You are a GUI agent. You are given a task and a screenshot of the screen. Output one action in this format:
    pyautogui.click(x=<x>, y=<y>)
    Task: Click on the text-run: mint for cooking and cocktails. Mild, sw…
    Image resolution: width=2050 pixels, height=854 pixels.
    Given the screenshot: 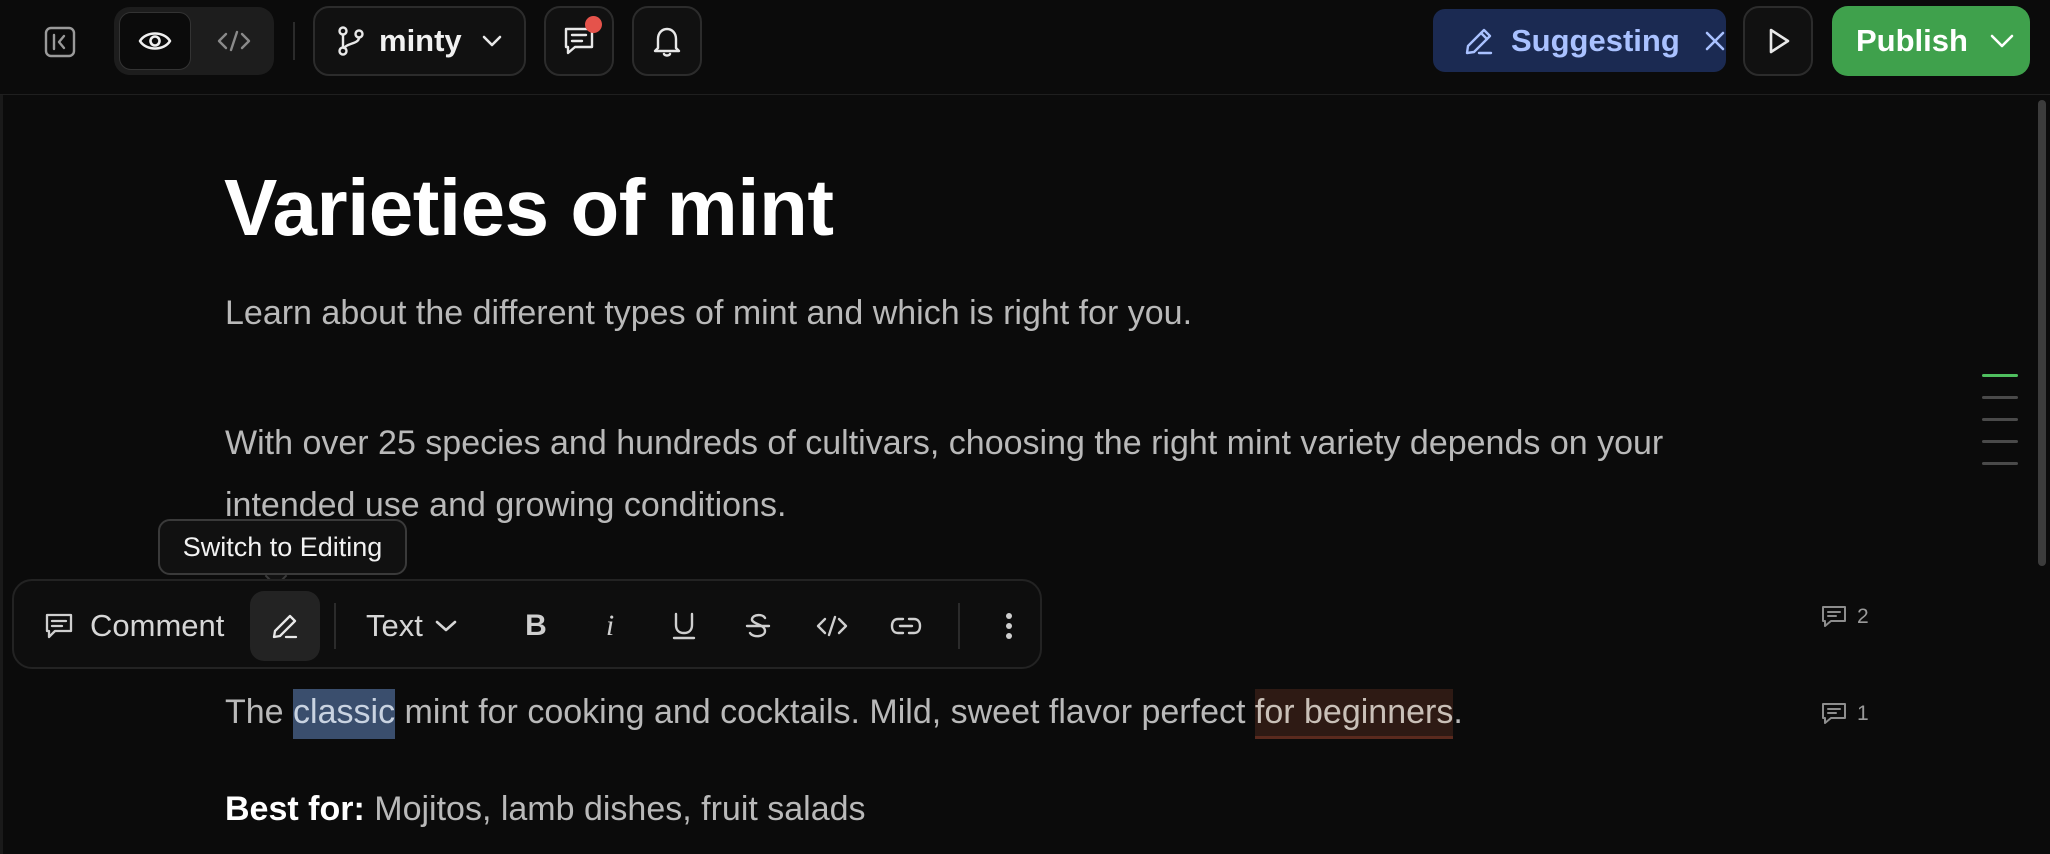 What is the action you would take?
    pyautogui.click(x=825, y=712)
    